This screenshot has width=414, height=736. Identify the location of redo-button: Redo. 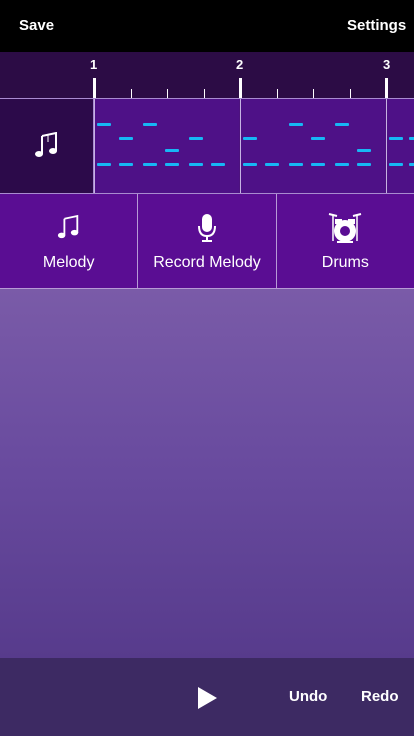
(380, 696).